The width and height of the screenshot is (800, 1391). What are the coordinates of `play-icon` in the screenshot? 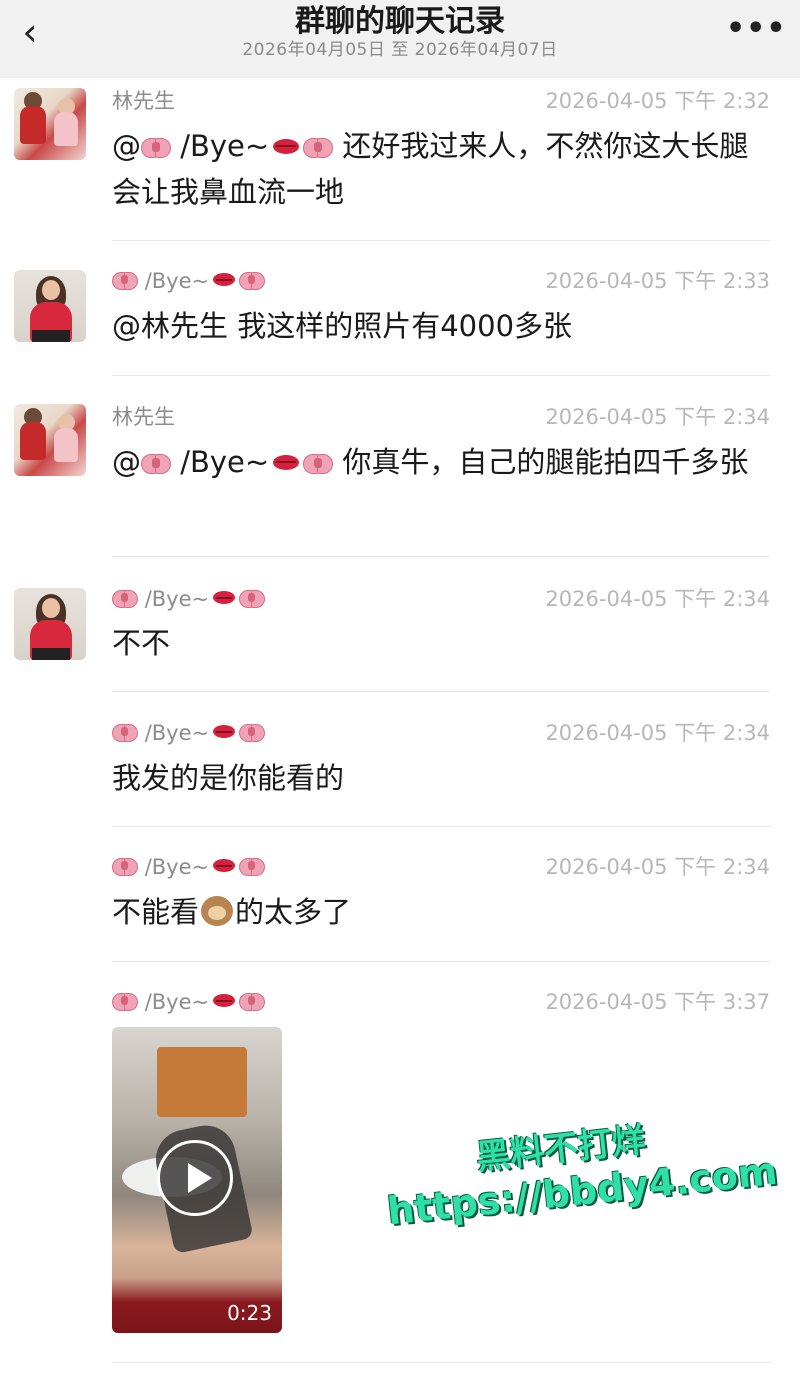 It's located at (195, 1178).